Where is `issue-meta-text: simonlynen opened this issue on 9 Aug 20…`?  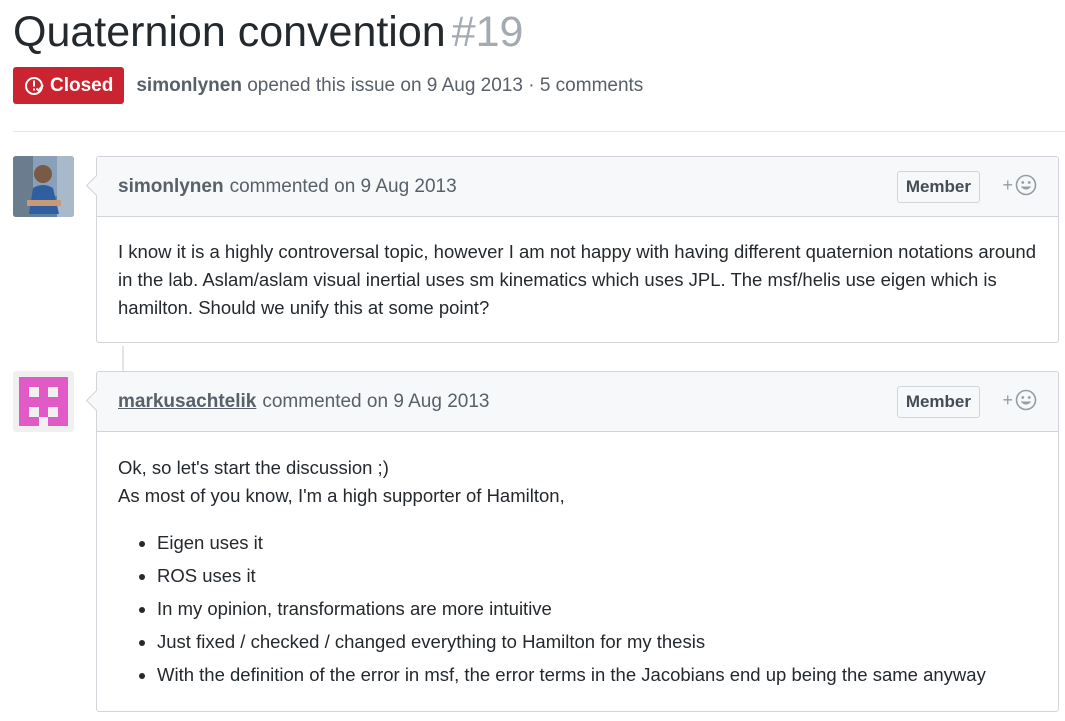
issue-meta-text: simonlynen opened this issue on 9 Aug 20… is located at coordinates (389, 86).